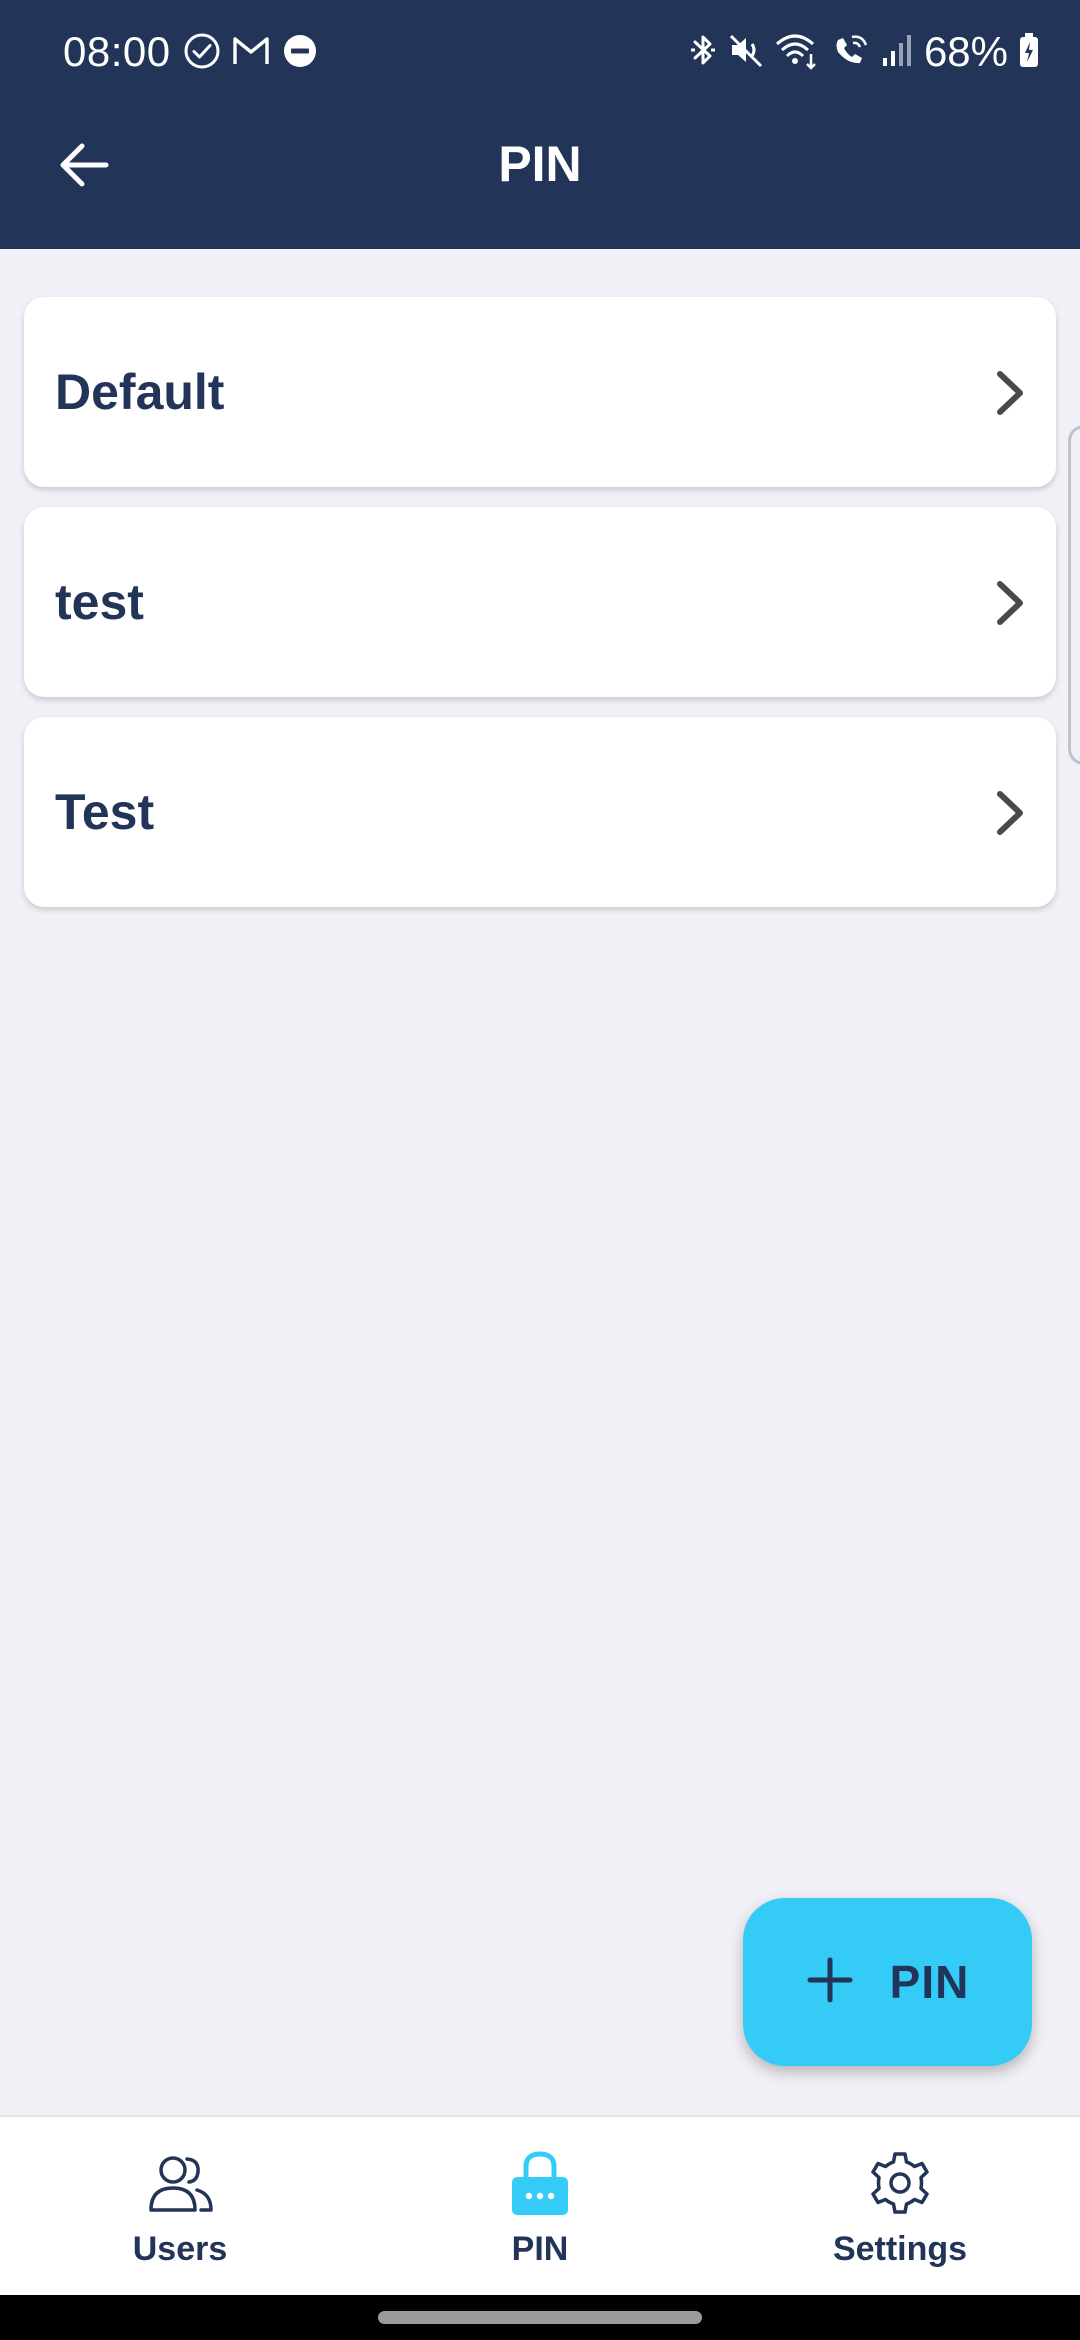 This screenshot has height=2340, width=1080. What do you see at coordinates (900, 2249) in the screenshot?
I see `nav-label-settings: Settings` at bounding box center [900, 2249].